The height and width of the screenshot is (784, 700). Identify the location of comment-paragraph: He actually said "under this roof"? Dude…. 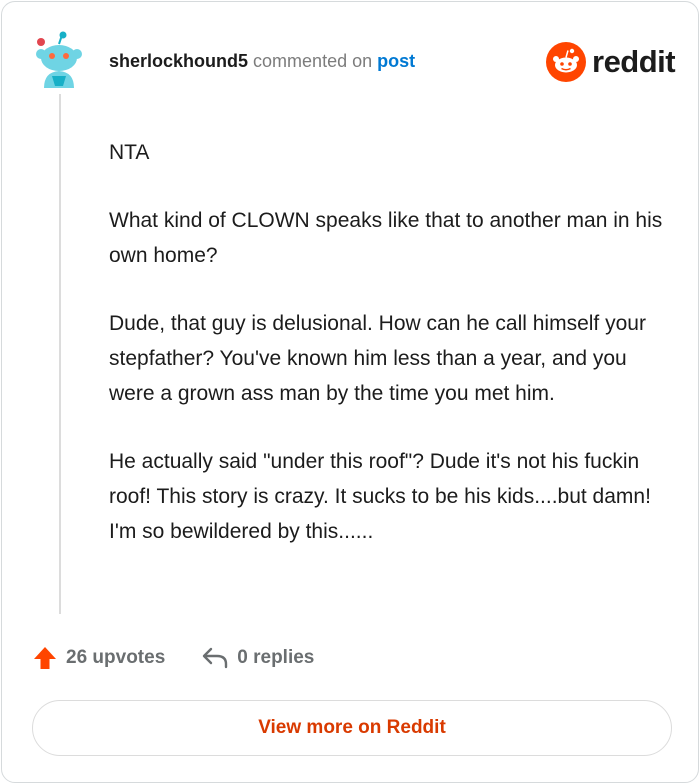
(380, 496).